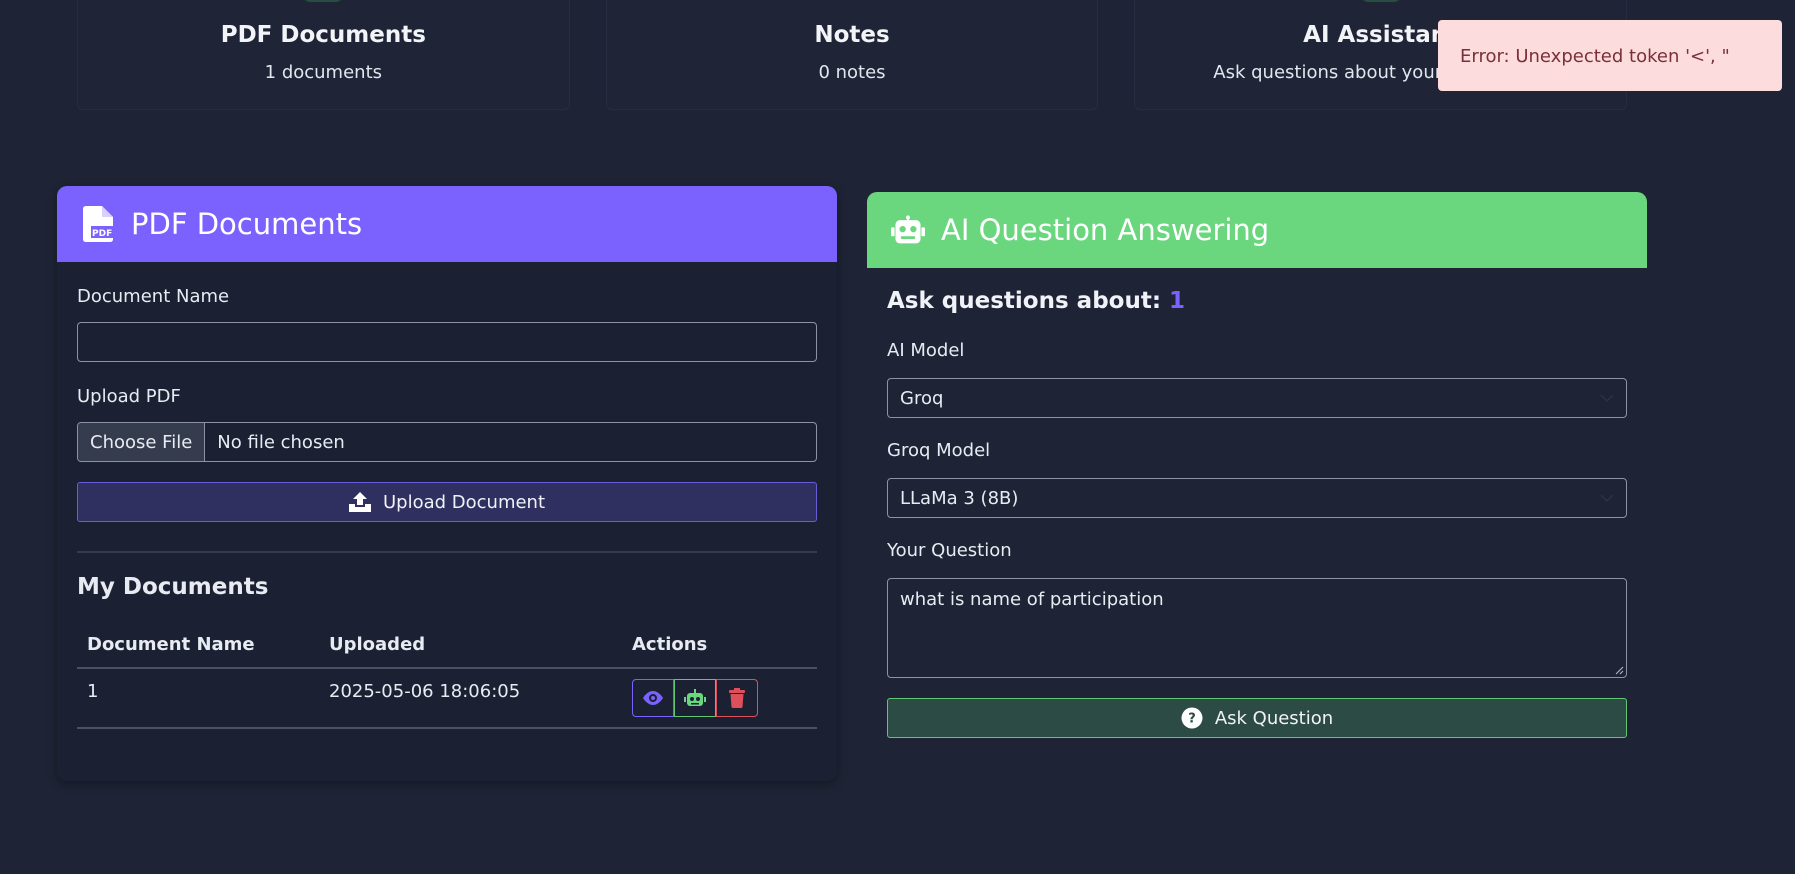  What do you see at coordinates (323, 72) in the screenshot?
I see `stat-subtitle: 1 documents` at bounding box center [323, 72].